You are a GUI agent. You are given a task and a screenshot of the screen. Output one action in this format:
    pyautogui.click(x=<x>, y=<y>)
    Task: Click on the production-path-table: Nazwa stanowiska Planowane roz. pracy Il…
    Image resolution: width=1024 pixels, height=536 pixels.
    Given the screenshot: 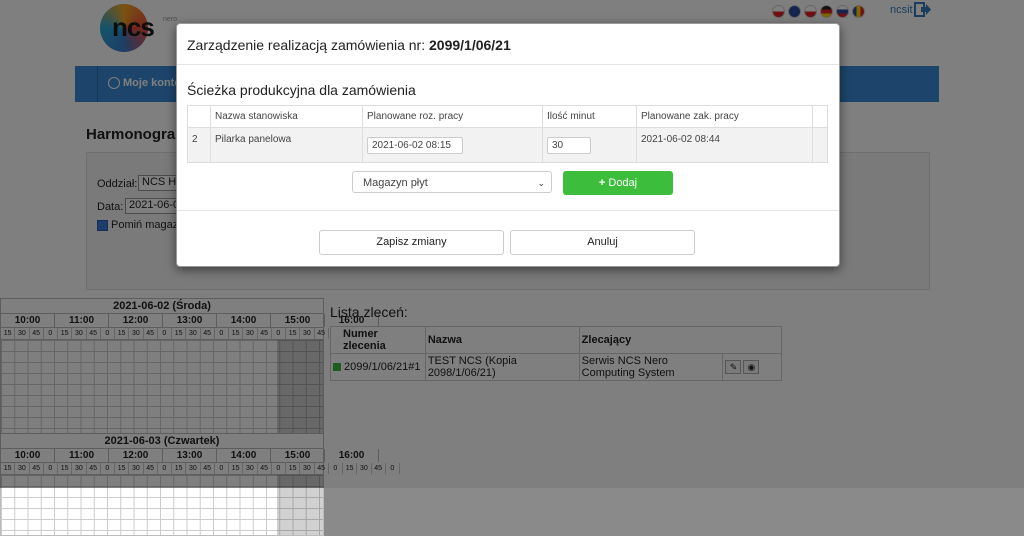 What is the action you would take?
    pyautogui.click(x=507, y=134)
    